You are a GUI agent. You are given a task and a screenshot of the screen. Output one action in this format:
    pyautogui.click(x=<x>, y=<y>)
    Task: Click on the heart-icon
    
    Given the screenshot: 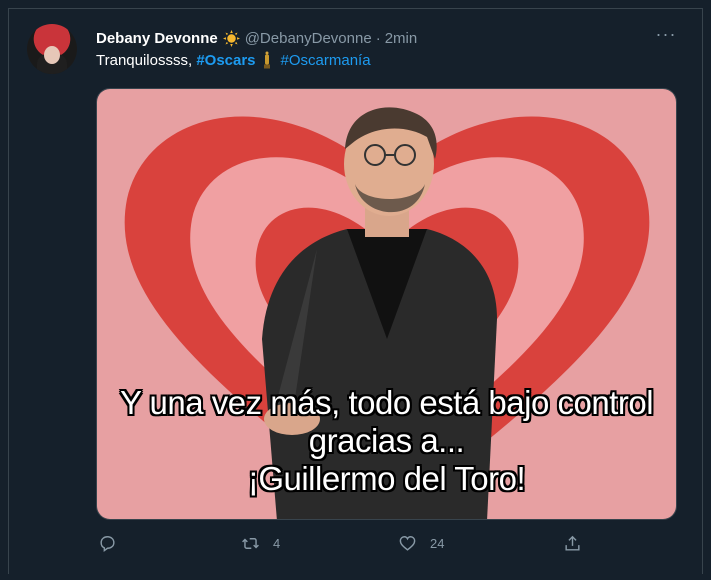 What is the action you would take?
    pyautogui.click(x=407, y=543)
    